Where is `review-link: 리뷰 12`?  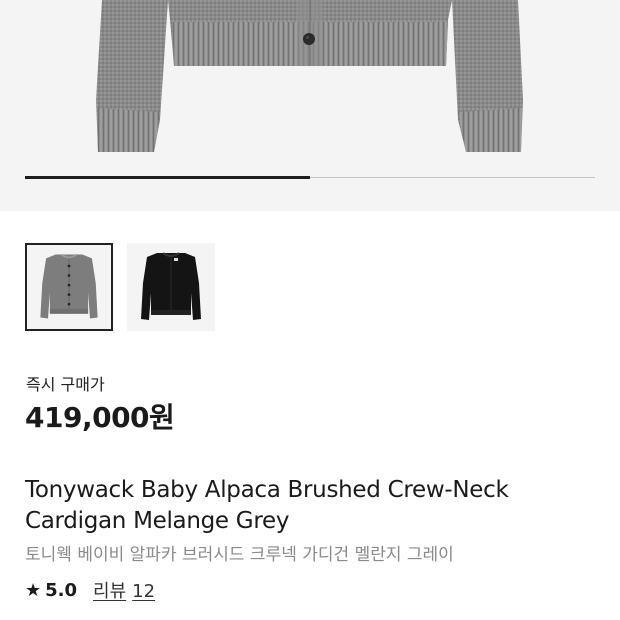 review-link: 리뷰 12 is located at coordinates (124, 590).